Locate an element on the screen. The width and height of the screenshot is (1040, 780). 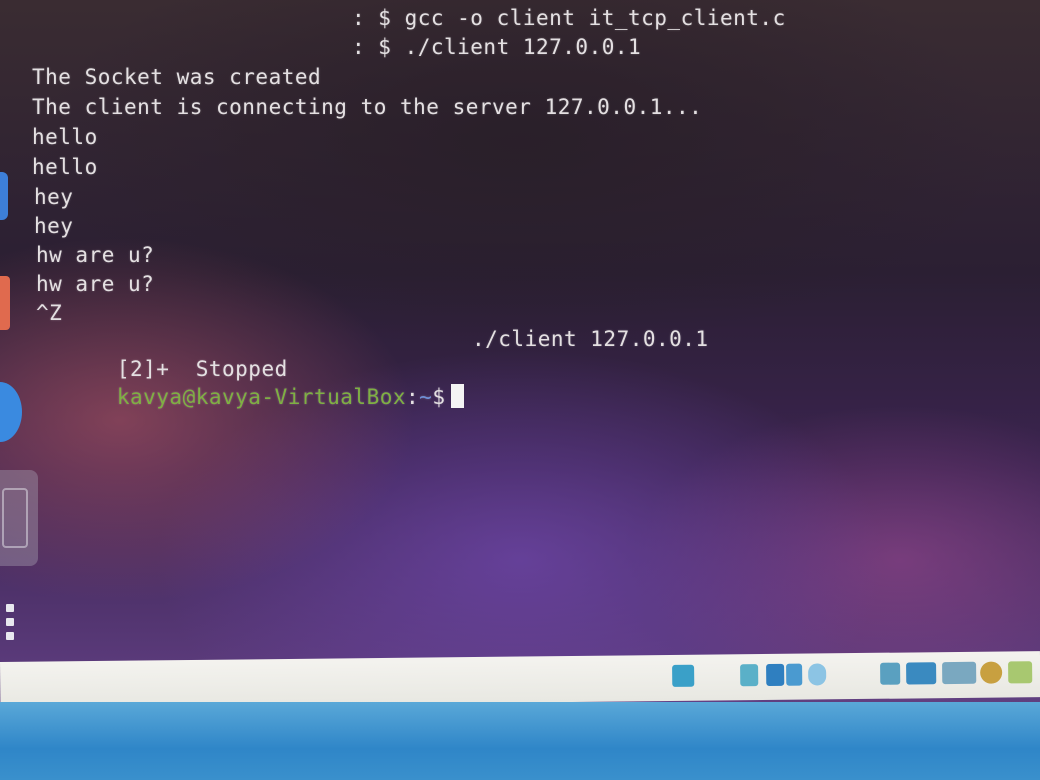
terminal-line: : $ ./client 127.0.0.1 is located at coordinates (497, 47).